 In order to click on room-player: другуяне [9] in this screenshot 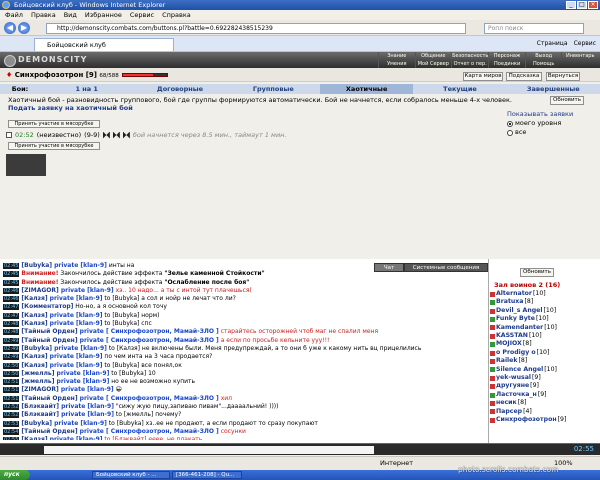, I will do `click(544, 386)`.